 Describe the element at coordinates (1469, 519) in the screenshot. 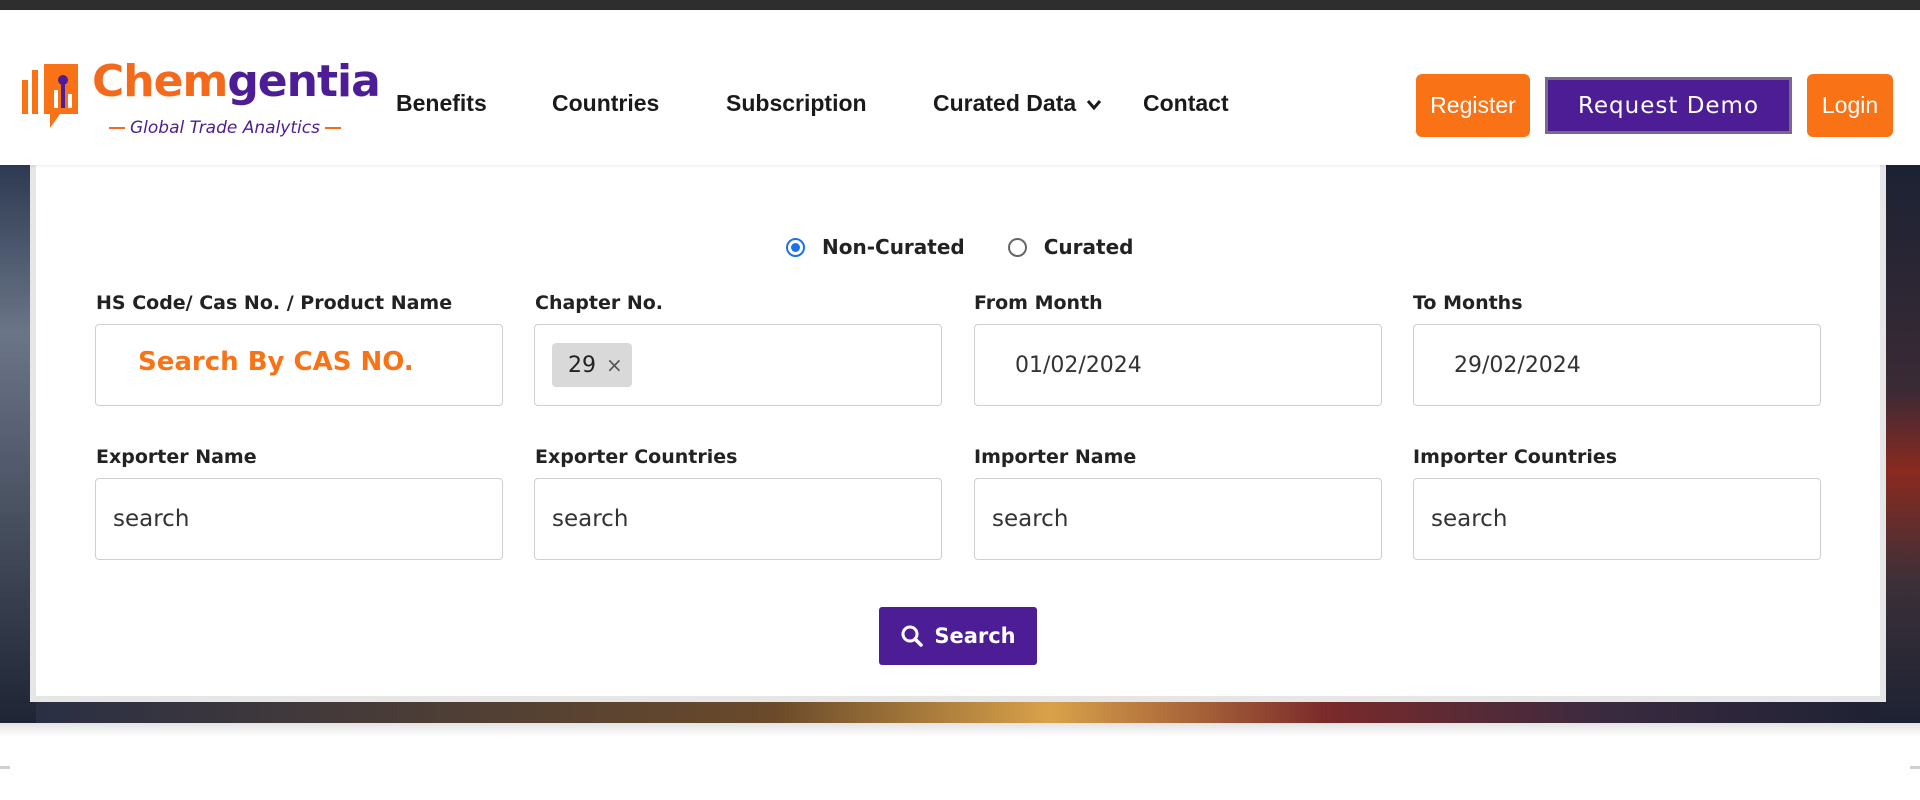

I see `importer-countries-placeholder: search` at that location.